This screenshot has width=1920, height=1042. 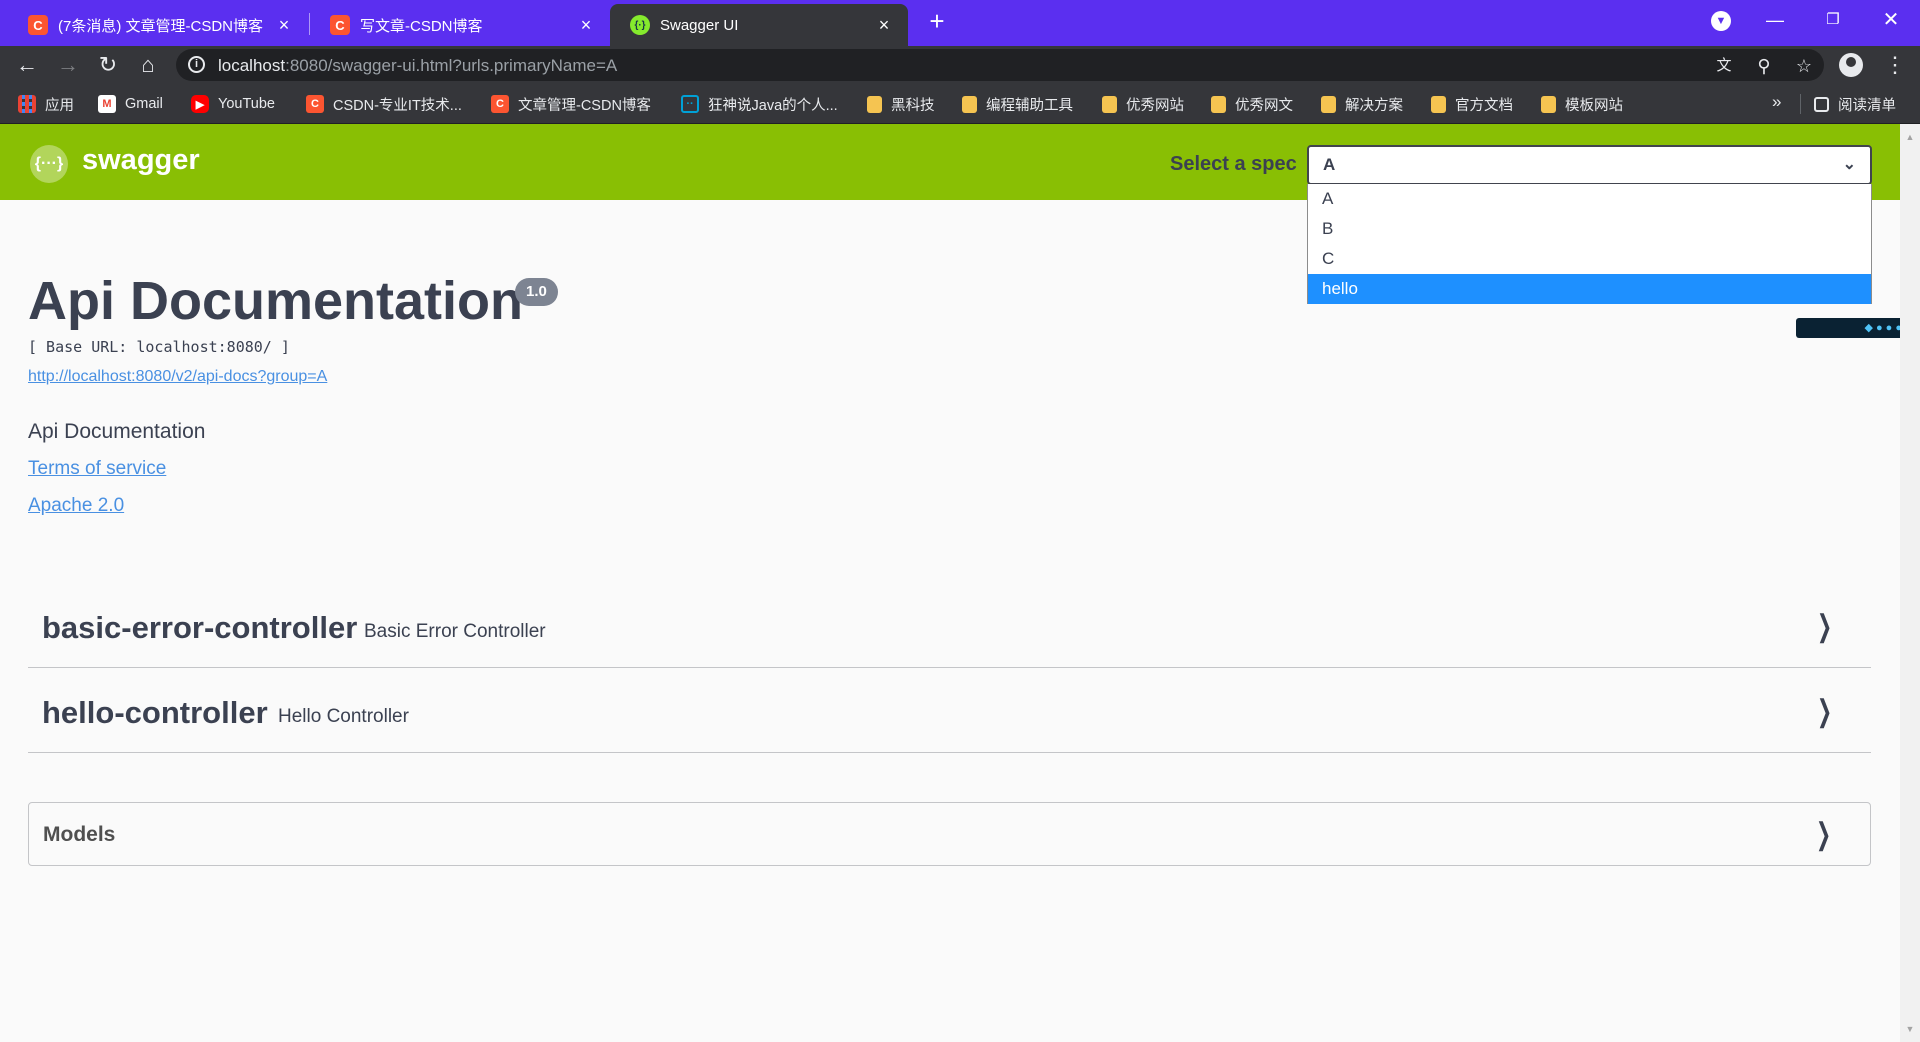 I want to click on controller-description: Hello Controller, so click(x=343, y=716).